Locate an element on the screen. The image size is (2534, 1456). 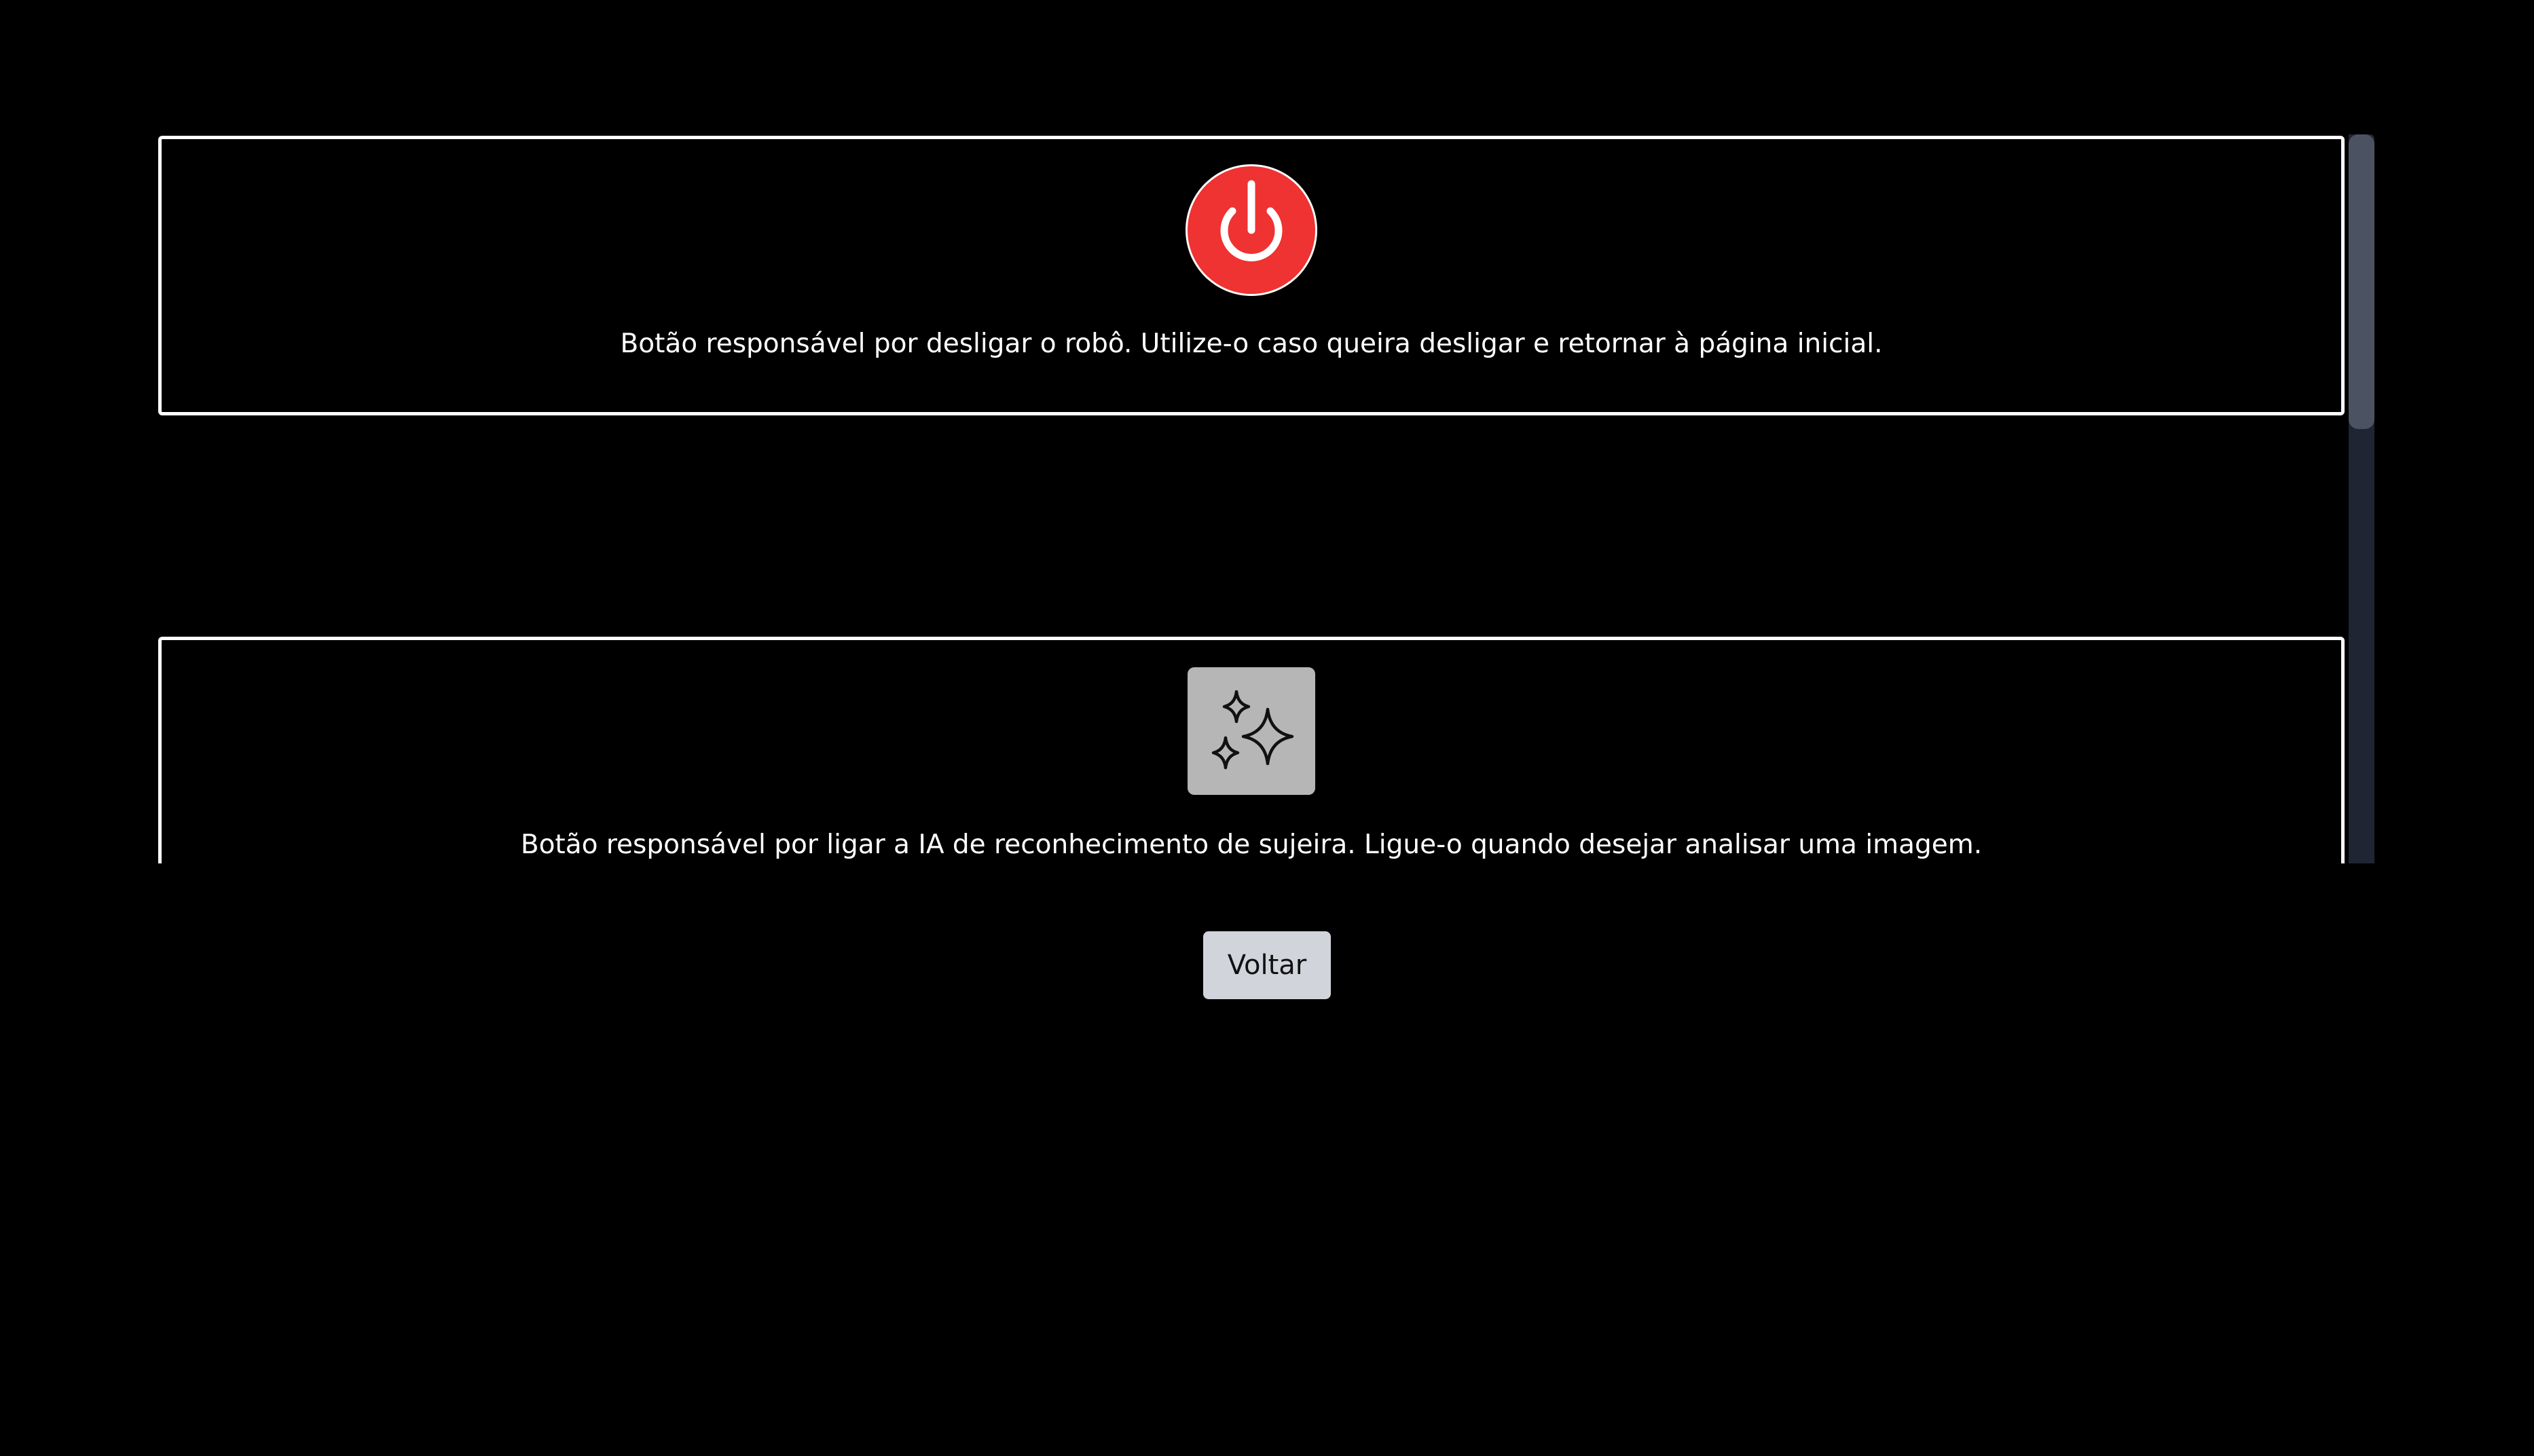
sparkles-icon is located at coordinates (1252, 730).